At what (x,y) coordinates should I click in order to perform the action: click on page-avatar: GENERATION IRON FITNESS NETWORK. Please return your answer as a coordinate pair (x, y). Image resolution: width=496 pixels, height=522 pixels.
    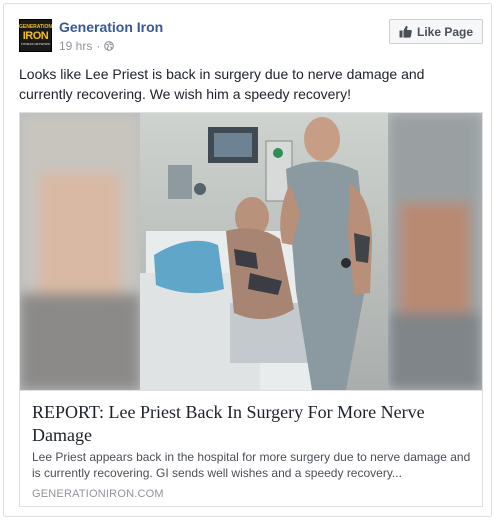
    Looking at the image, I should click on (35, 35).